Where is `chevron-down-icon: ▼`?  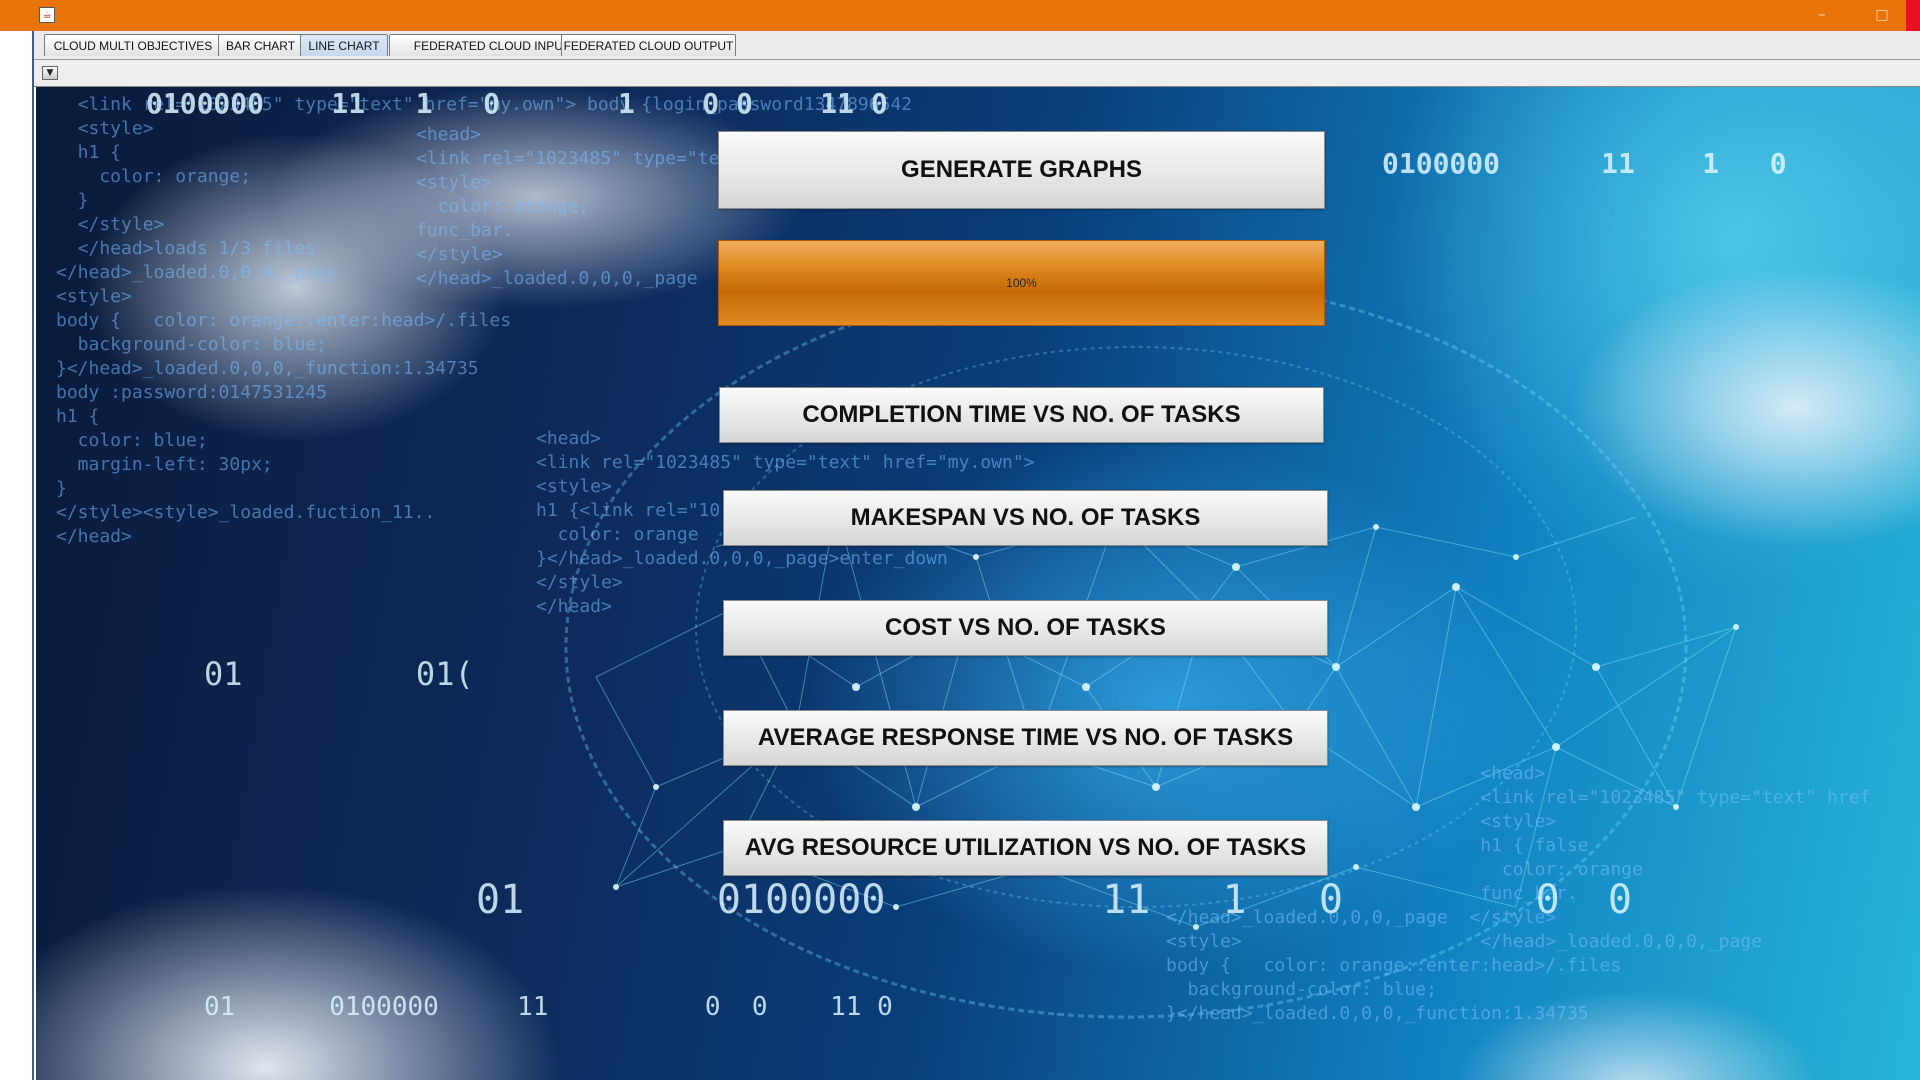
chevron-down-icon: ▼ is located at coordinates (50, 73).